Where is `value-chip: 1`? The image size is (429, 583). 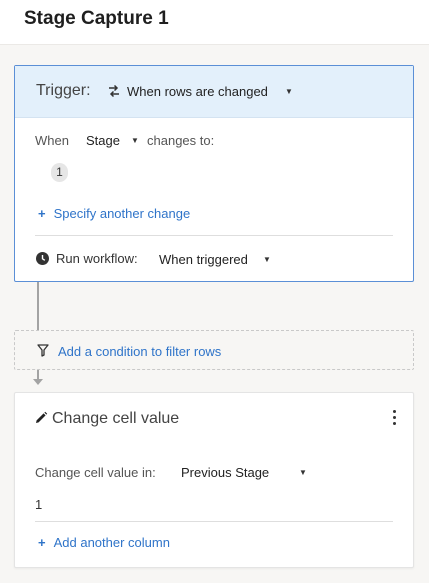
value-chip: 1 is located at coordinates (59, 172).